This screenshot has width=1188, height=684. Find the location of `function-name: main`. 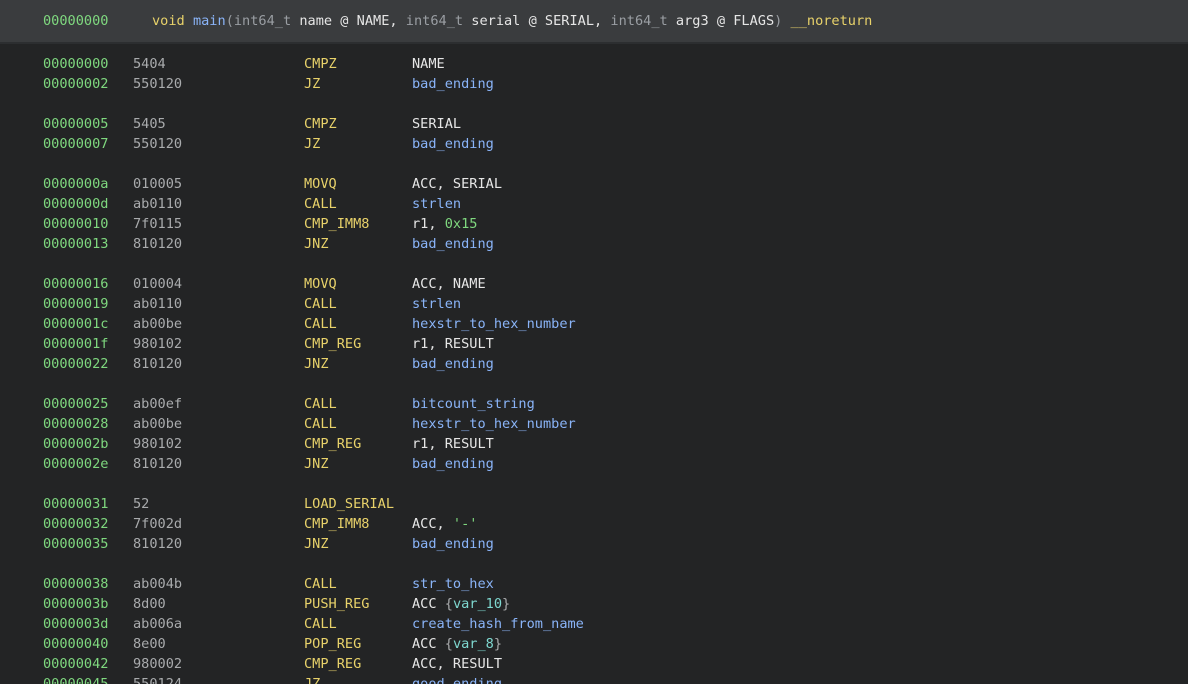

function-name: main is located at coordinates (209, 21).